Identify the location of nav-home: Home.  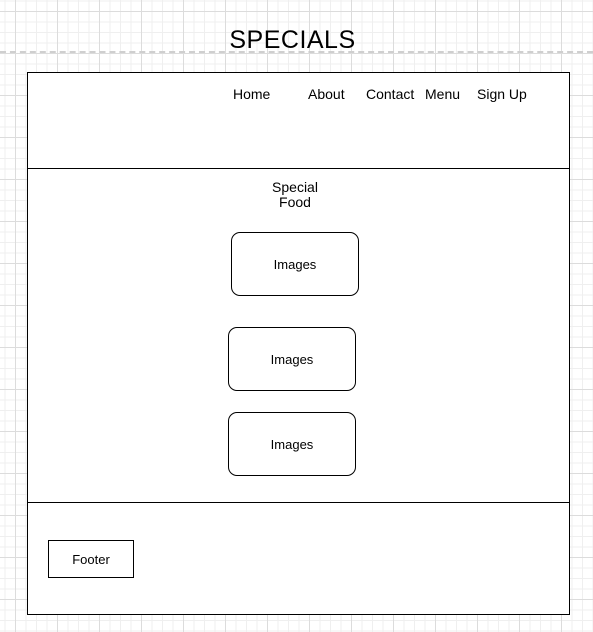
(251, 94).